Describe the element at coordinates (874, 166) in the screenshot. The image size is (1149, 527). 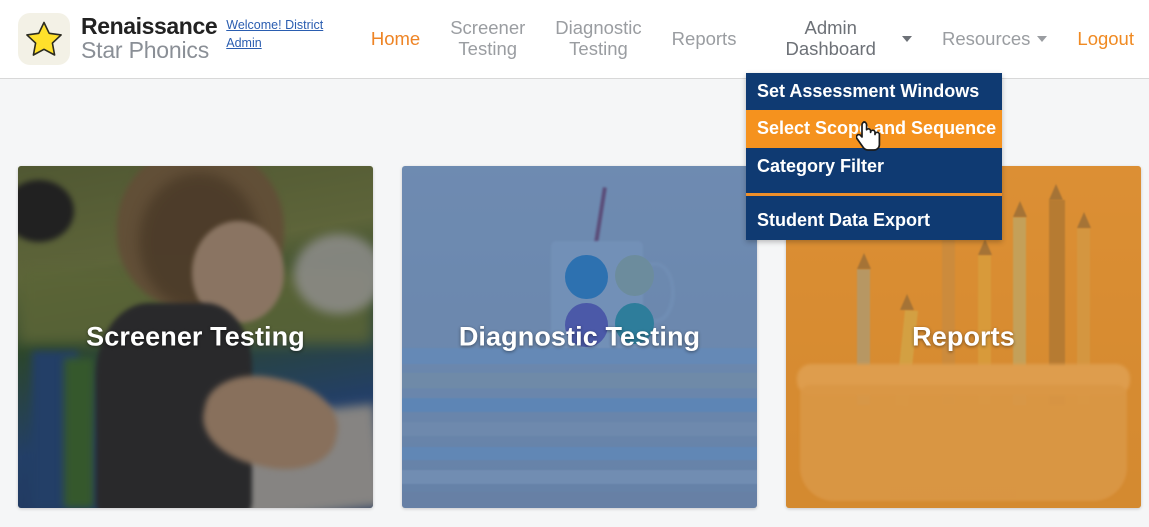
I see `menu-item-category-filter: Category Filter` at that location.